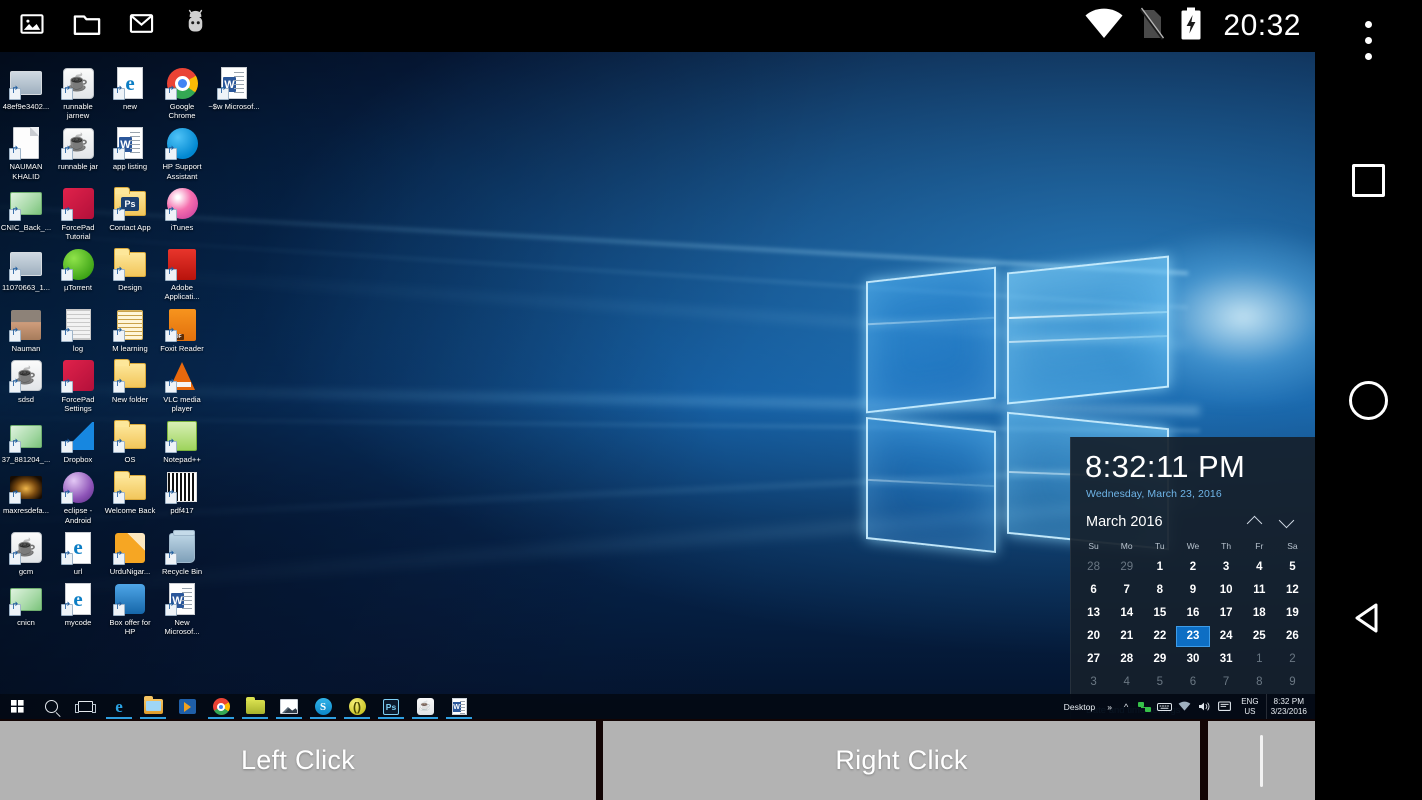 This screenshot has height=800, width=1422. Describe the element at coordinates (1093, 659) in the screenshot. I see `calendar-day: 27` at that location.